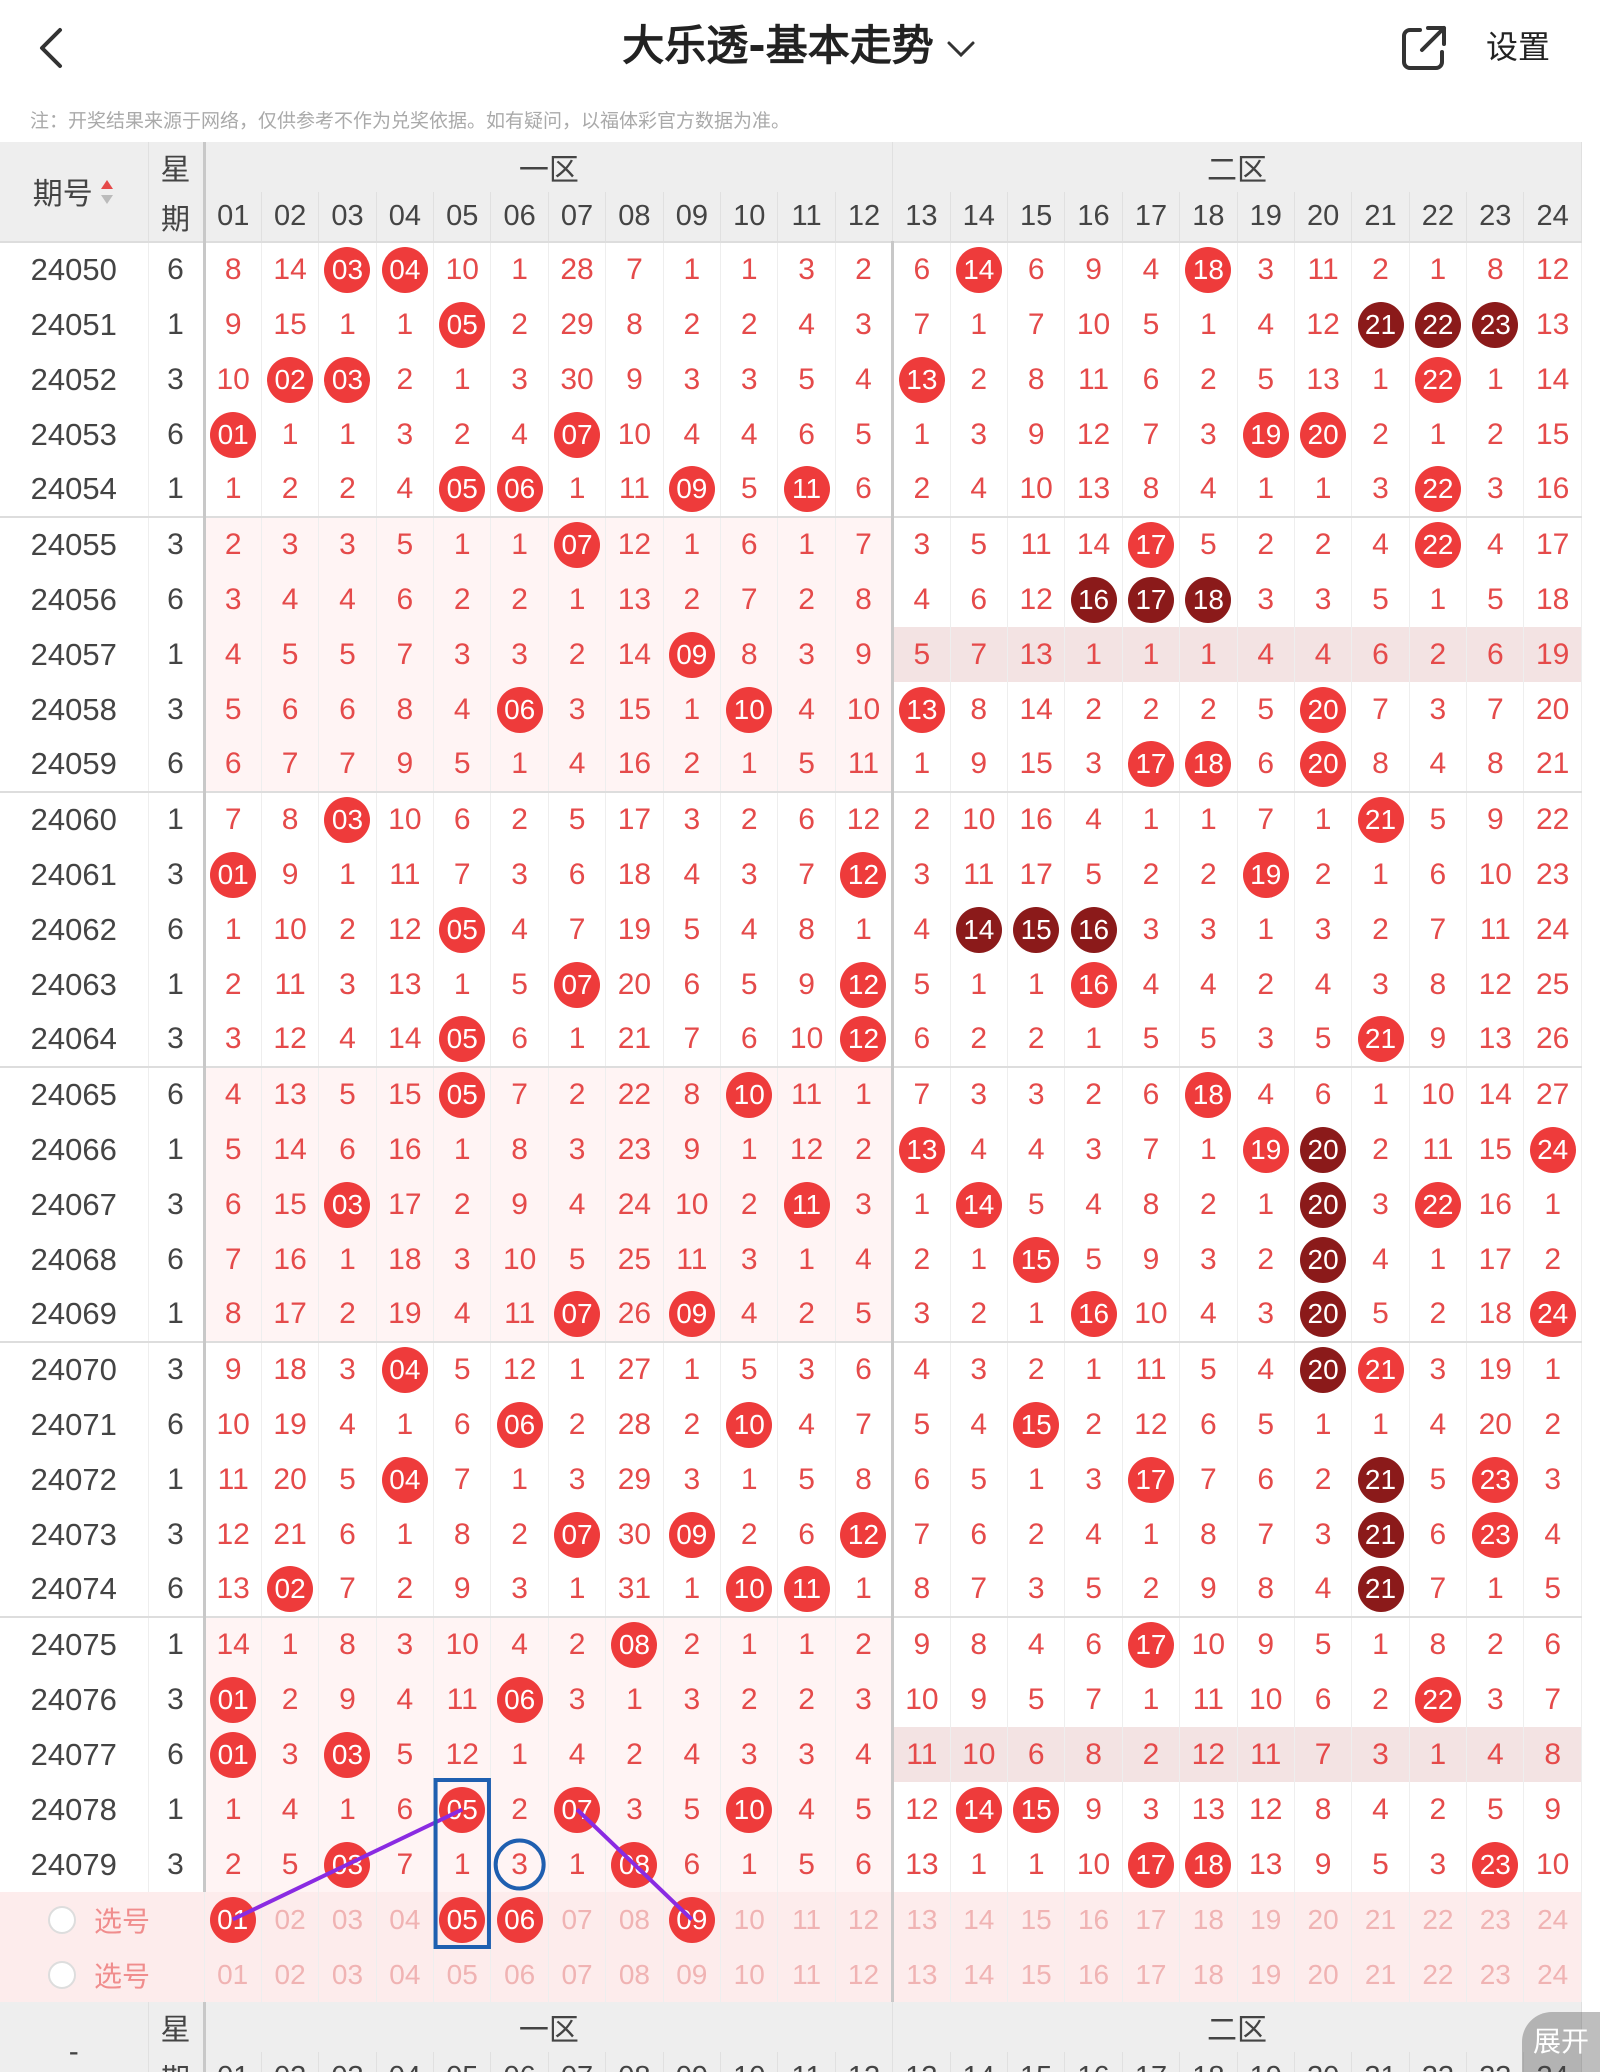 This screenshot has width=1600, height=2072. What do you see at coordinates (1380, 544) in the screenshot?
I see `cell-21: 4` at bounding box center [1380, 544].